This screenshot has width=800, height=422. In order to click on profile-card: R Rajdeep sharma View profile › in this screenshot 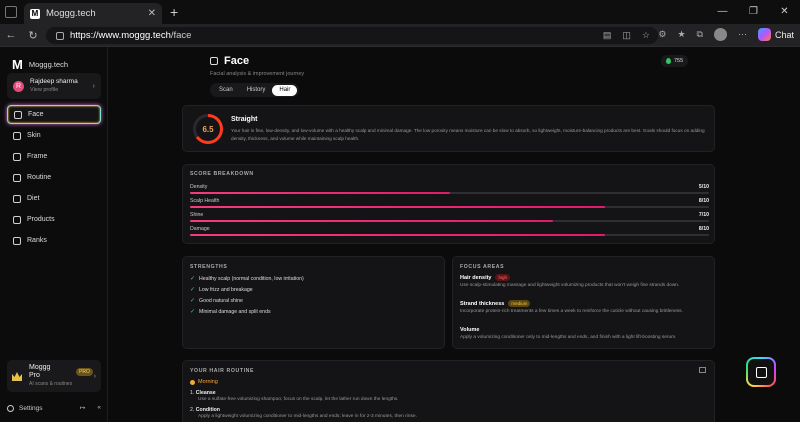, I will do `click(54, 86)`.